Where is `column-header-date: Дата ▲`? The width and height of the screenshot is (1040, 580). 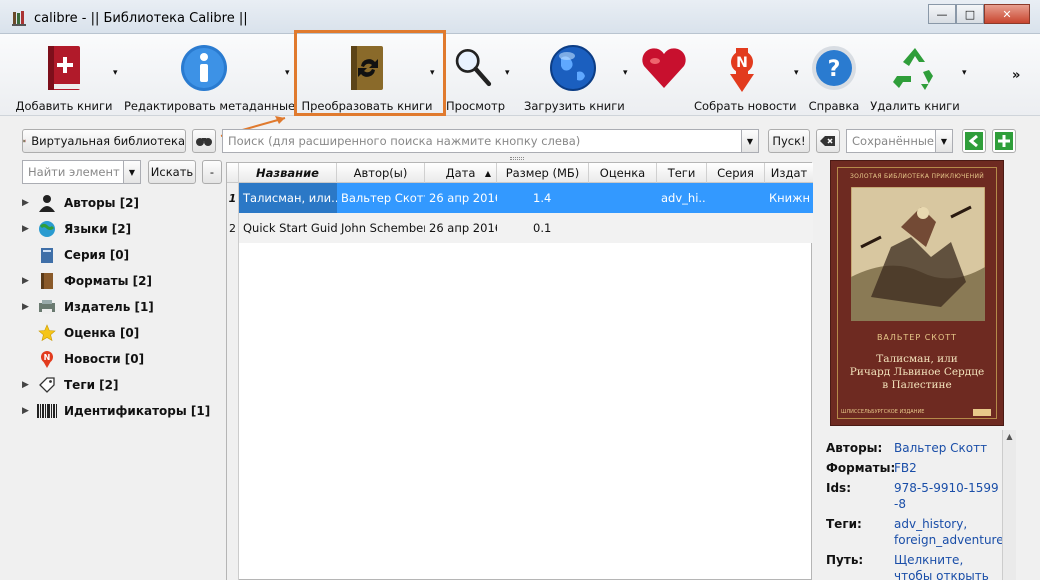
column-header-date: Дата ▲ is located at coordinates (461, 173).